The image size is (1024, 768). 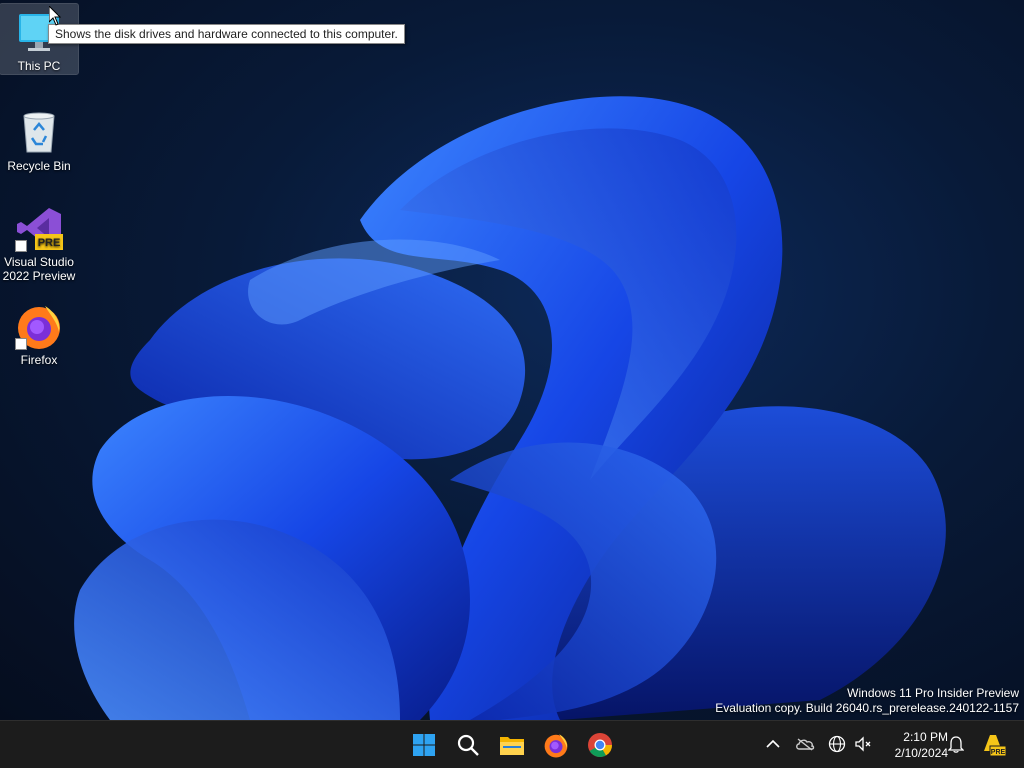 I want to click on taskbar: 2:10 PM 2/10/2024 PRE, so click(x=512, y=744).